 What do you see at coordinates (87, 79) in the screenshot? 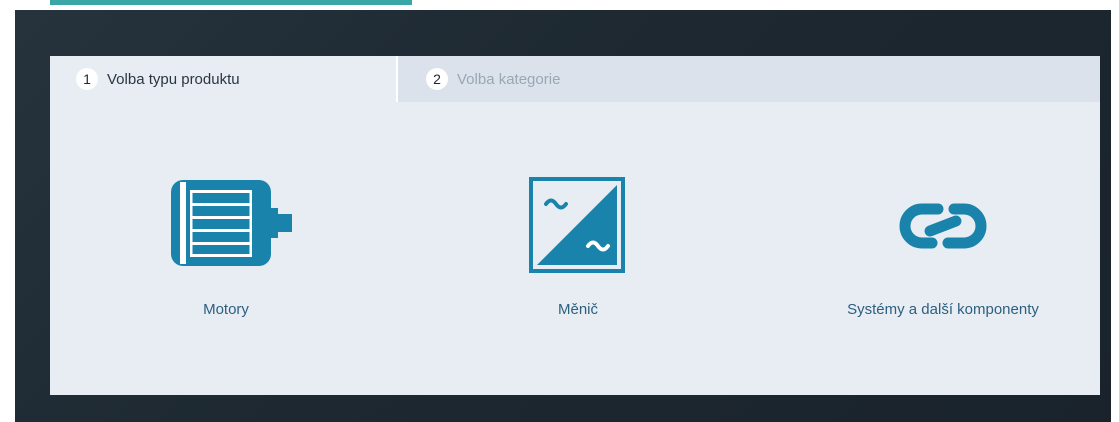
I see `step-number-1: 1` at bounding box center [87, 79].